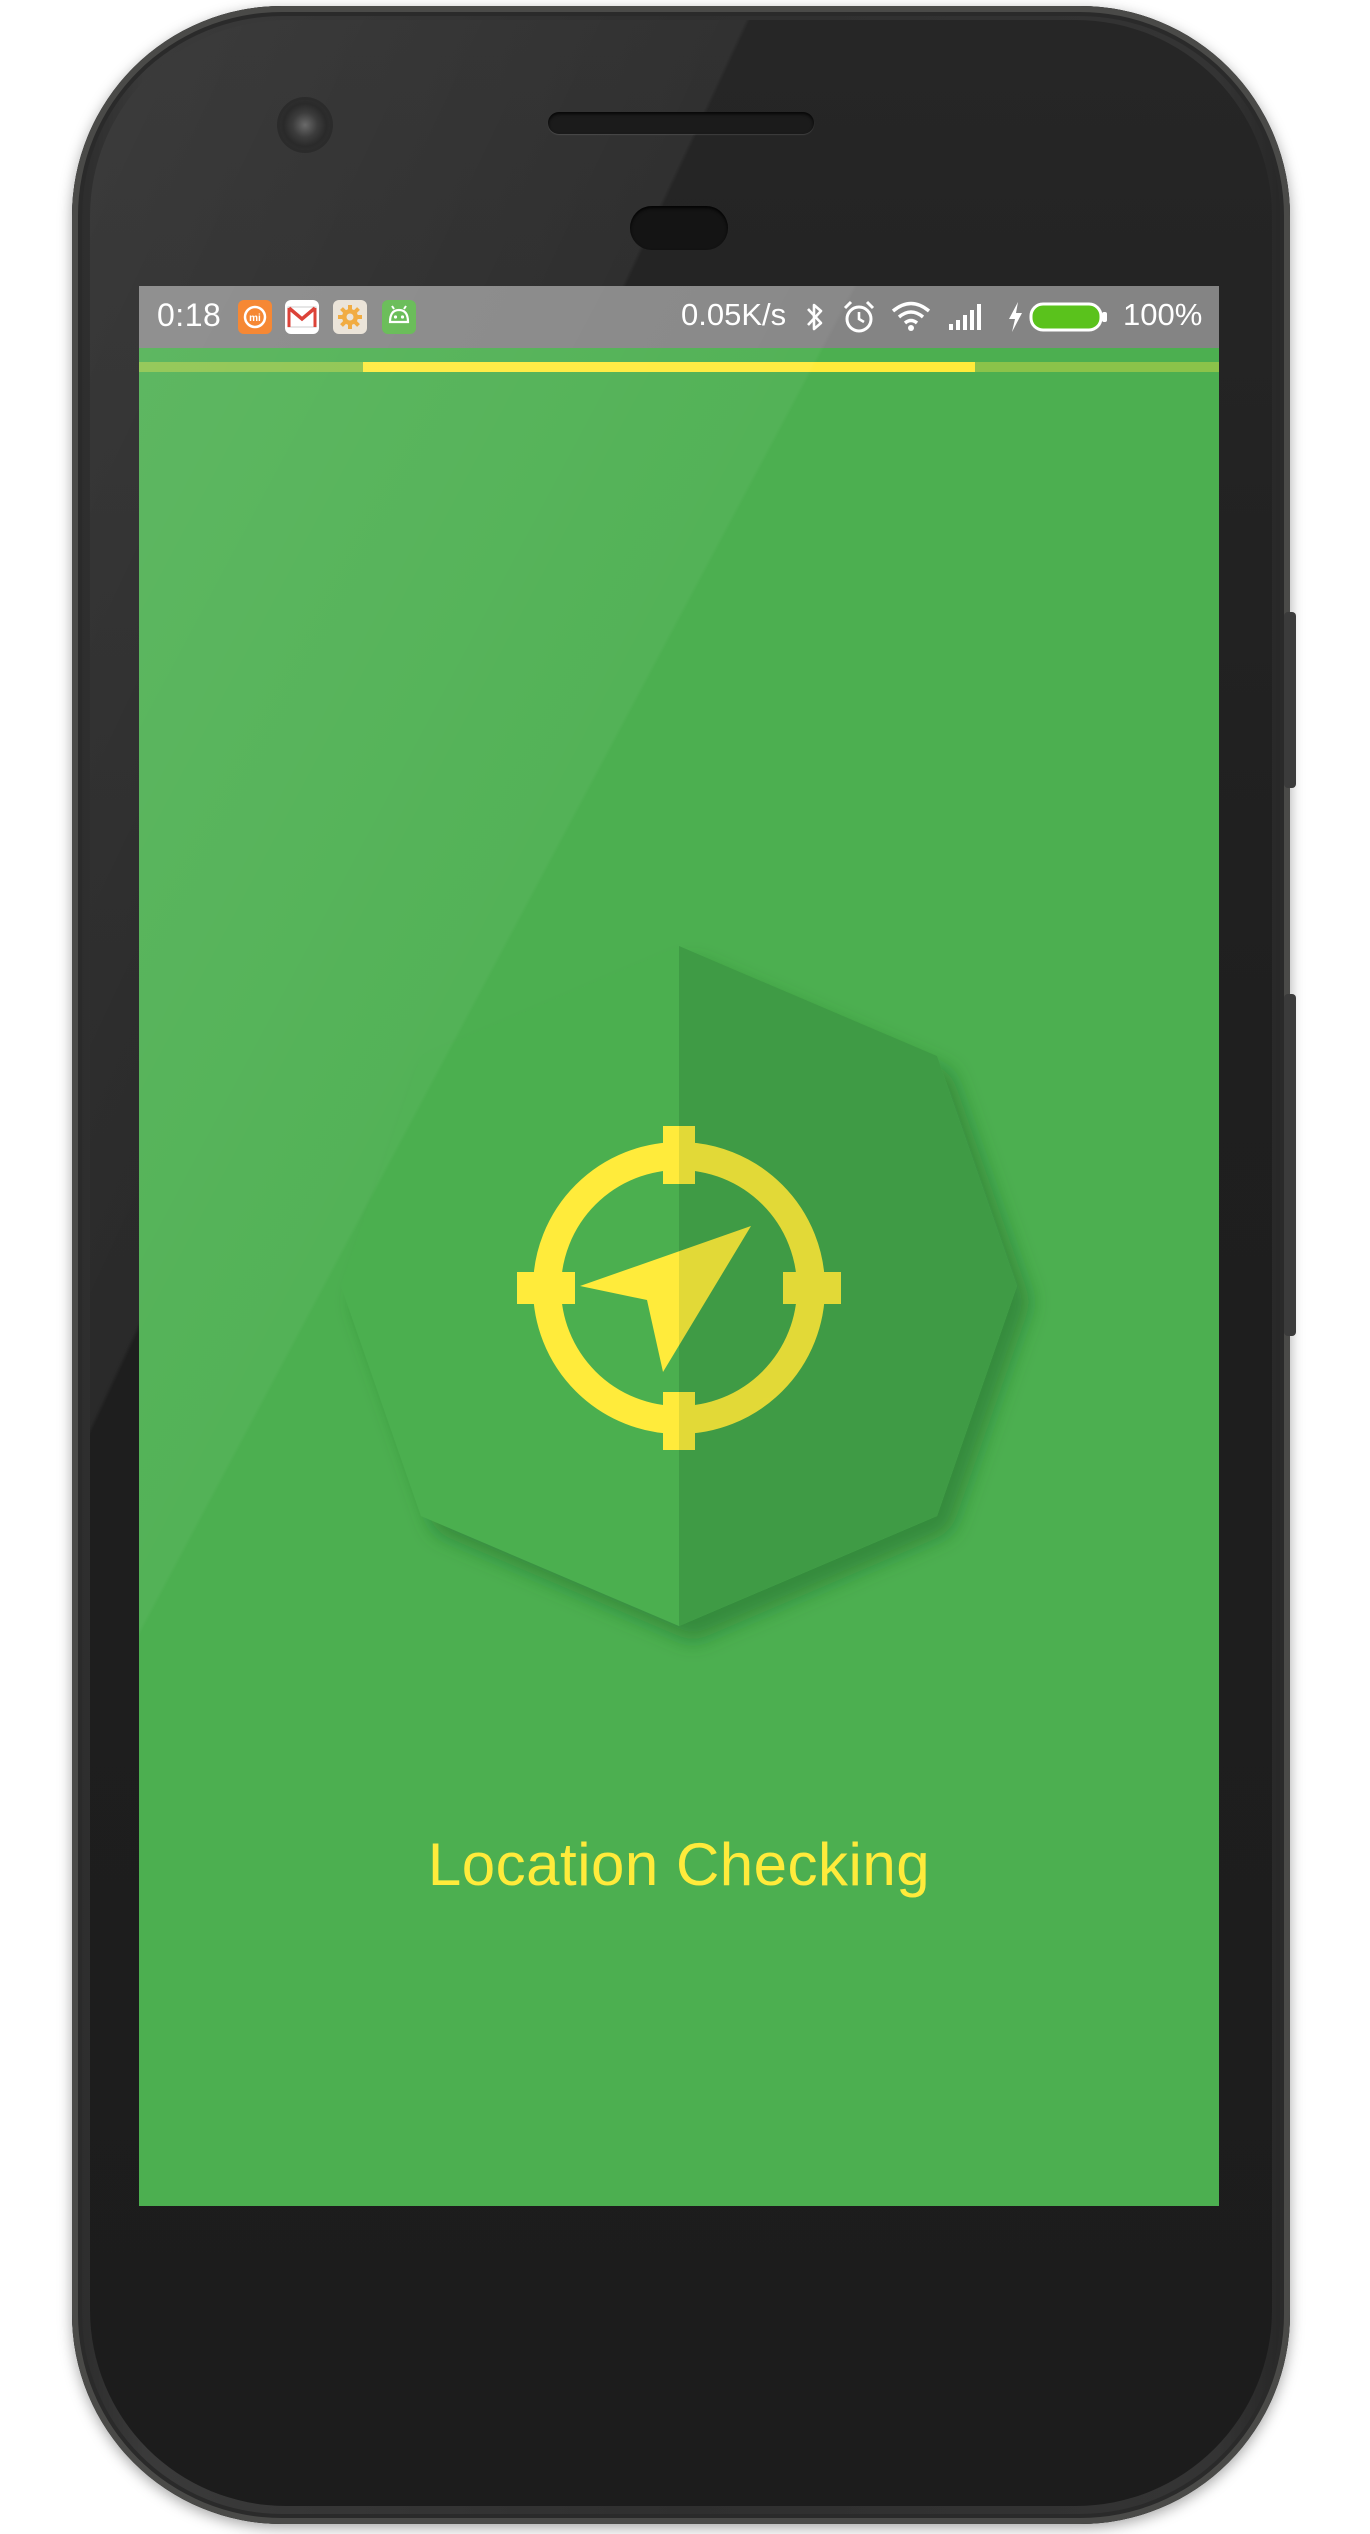  Describe the element at coordinates (305, 125) in the screenshot. I see `front-camera` at that location.